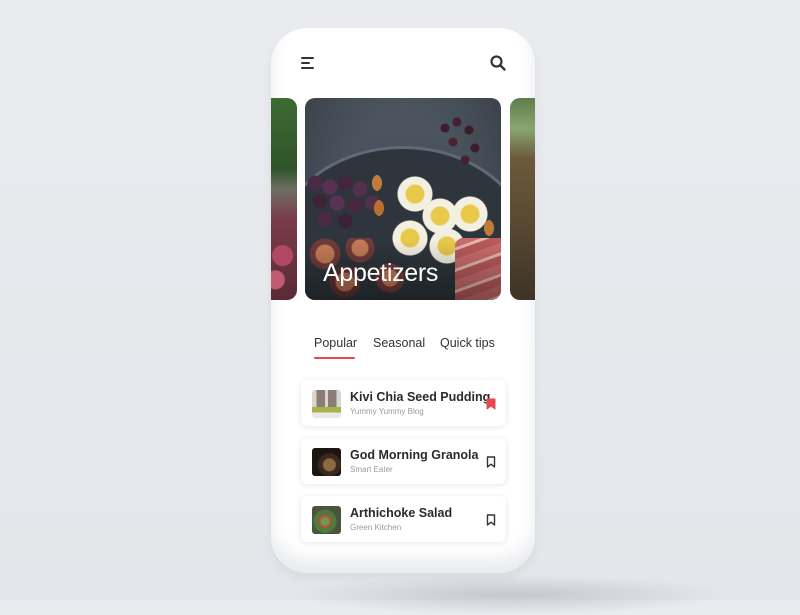 The height and width of the screenshot is (615, 800). I want to click on recipe-tabs: Popular Seasonal Quick tips, so click(403, 349).